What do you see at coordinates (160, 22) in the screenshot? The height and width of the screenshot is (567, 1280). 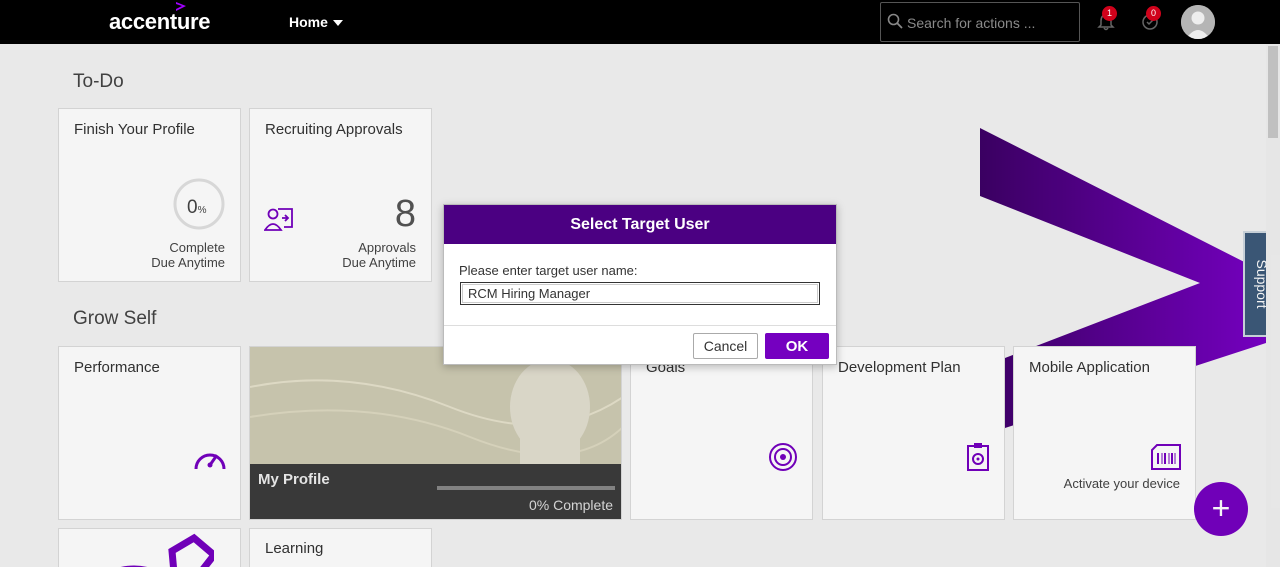 I see `accenture-logo: accenture` at bounding box center [160, 22].